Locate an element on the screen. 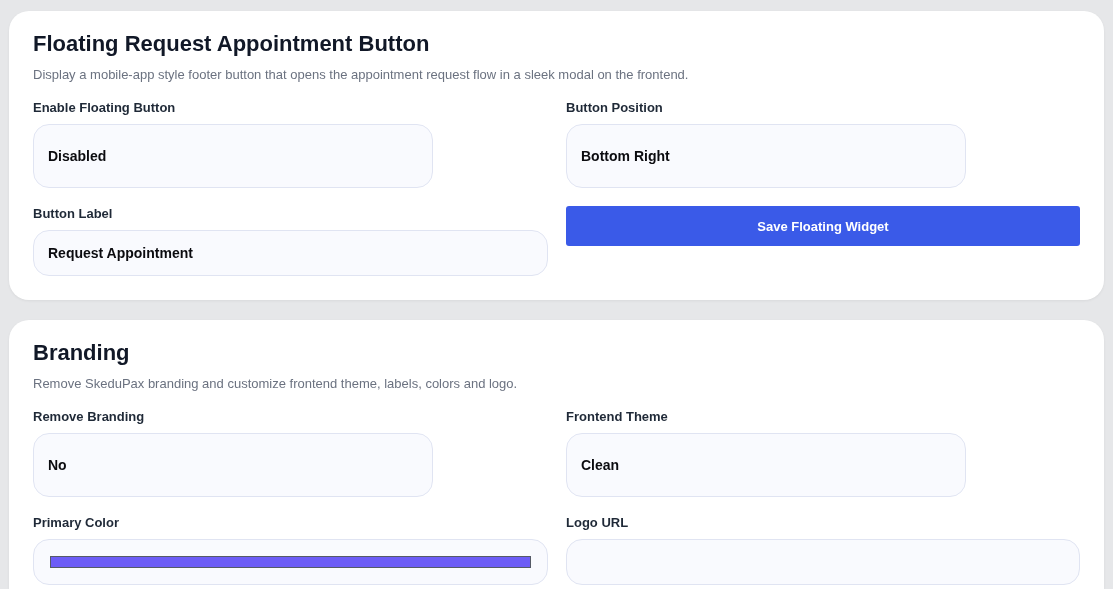 The width and height of the screenshot is (1113, 589). input-field is located at coordinates (823, 562).